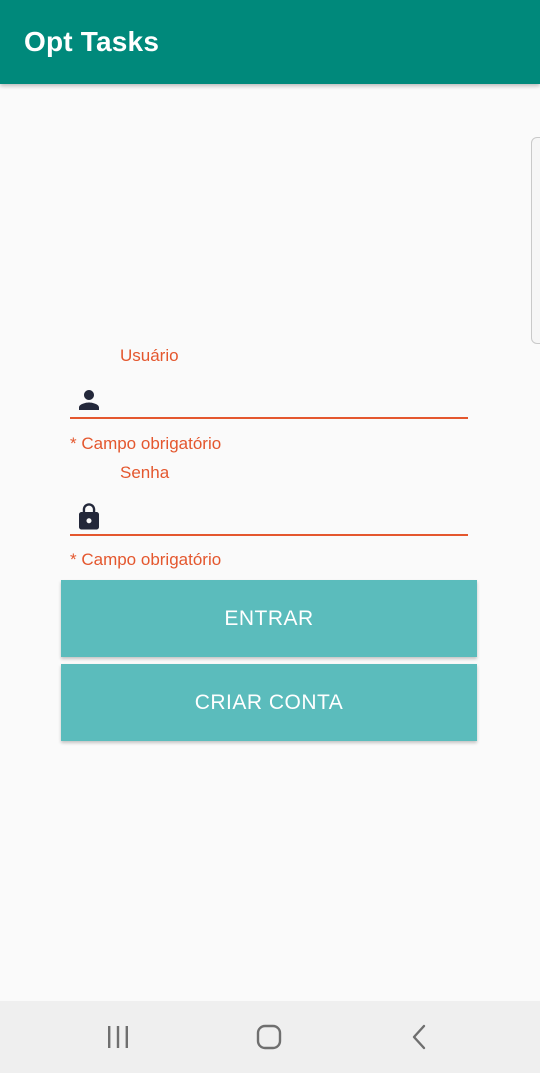 The height and width of the screenshot is (1073, 540). I want to click on password-field: Senha, so click(269, 500).